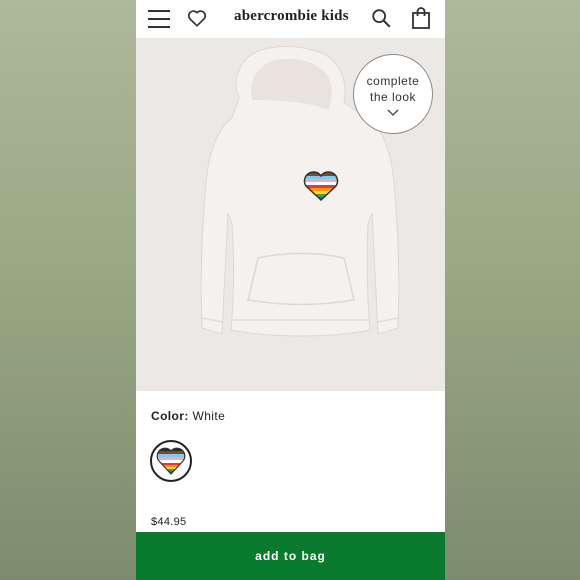 Image resolution: width=580 pixels, height=580 pixels. Describe the element at coordinates (197, 18) in the screenshot. I see `heart-icon` at that location.